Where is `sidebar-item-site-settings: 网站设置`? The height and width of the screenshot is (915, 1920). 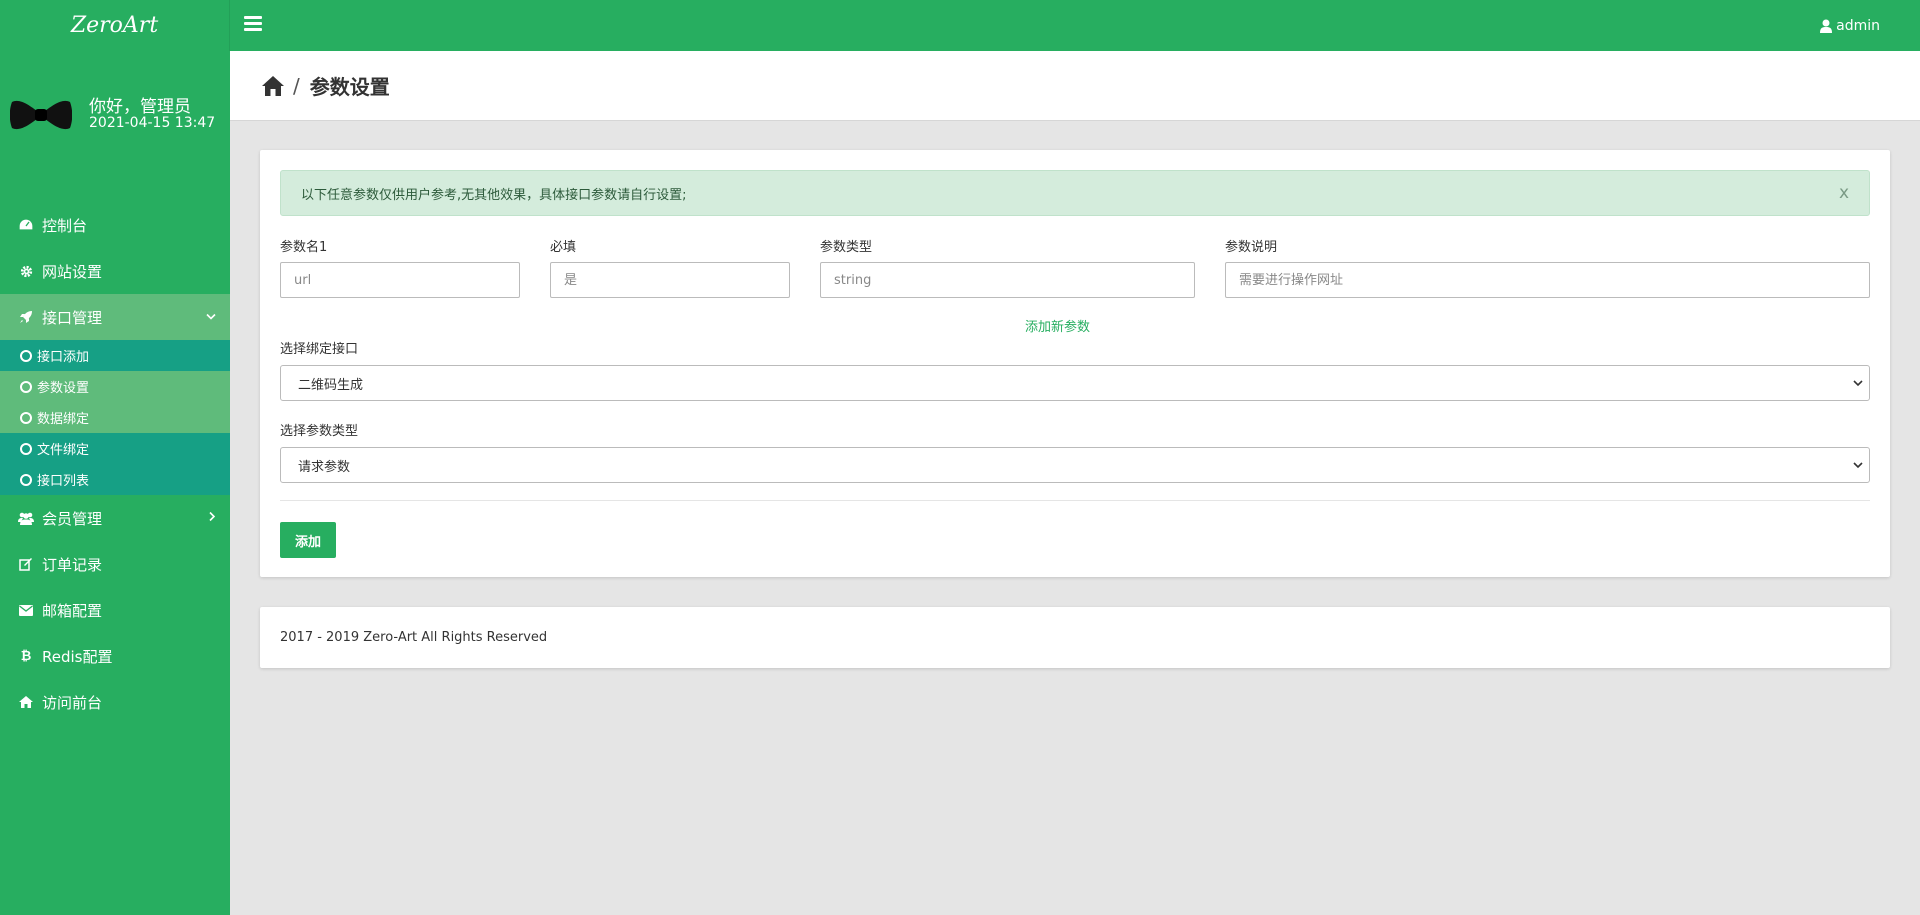 sidebar-item-site-settings: 网站设置 is located at coordinates (115, 271).